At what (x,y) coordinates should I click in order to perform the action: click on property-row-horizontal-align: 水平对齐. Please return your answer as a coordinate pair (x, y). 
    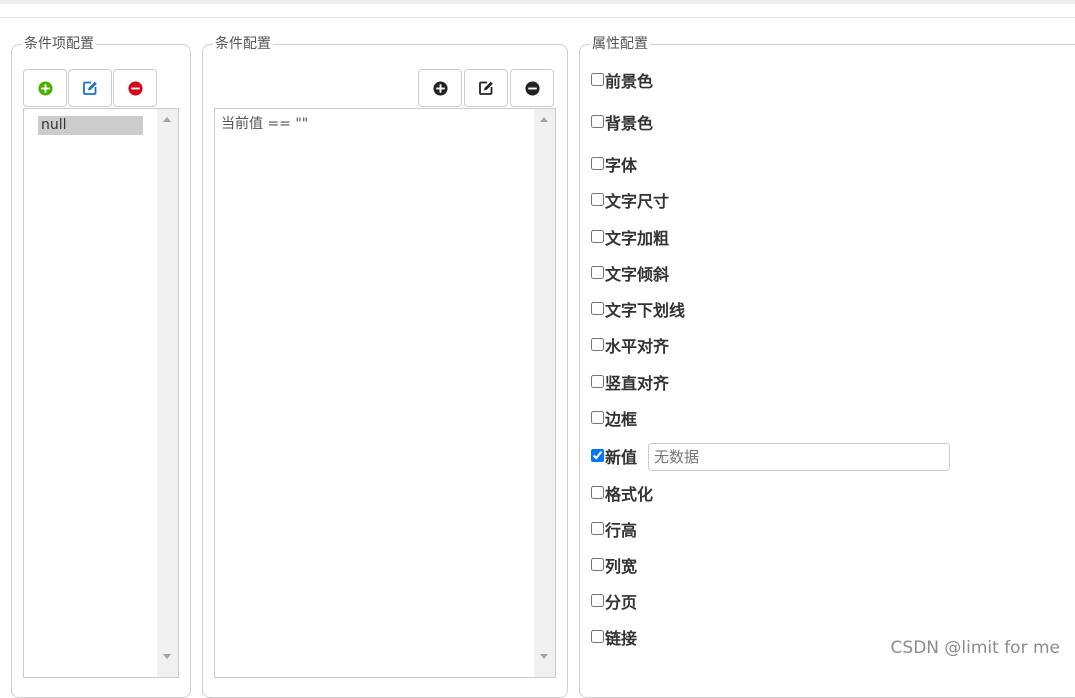
    Looking at the image, I should click on (630, 347).